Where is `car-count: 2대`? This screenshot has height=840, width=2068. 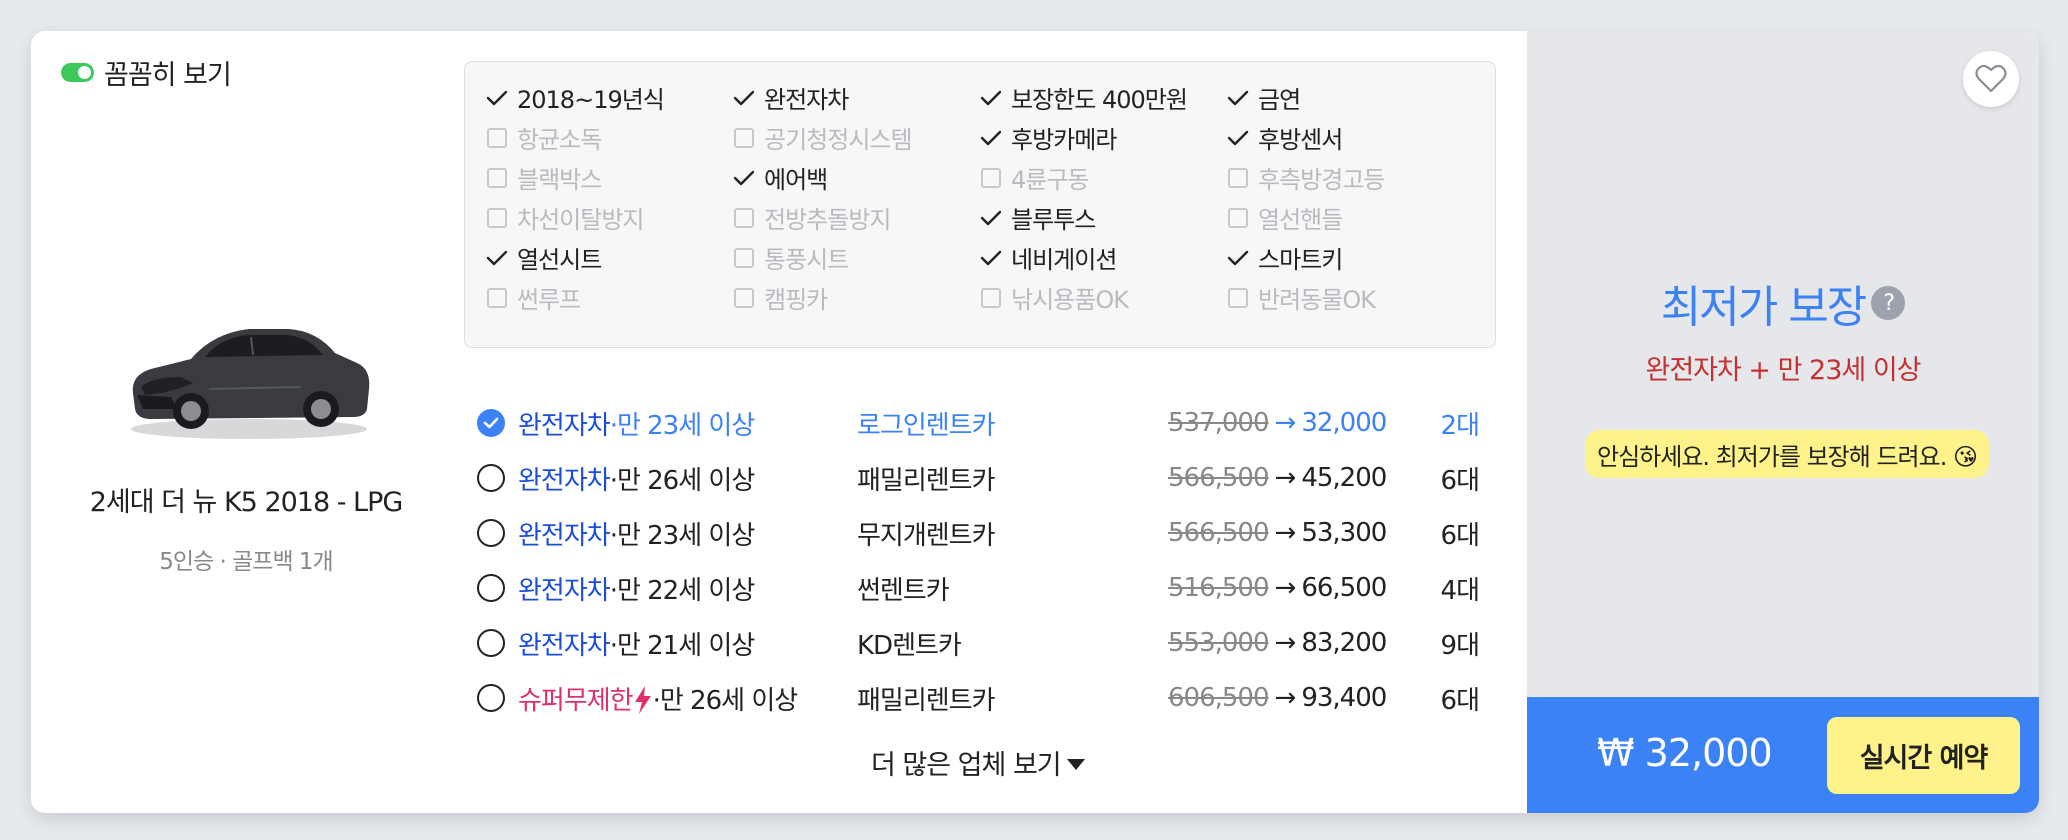 car-count: 2대 is located at coordinates (1460, 425).